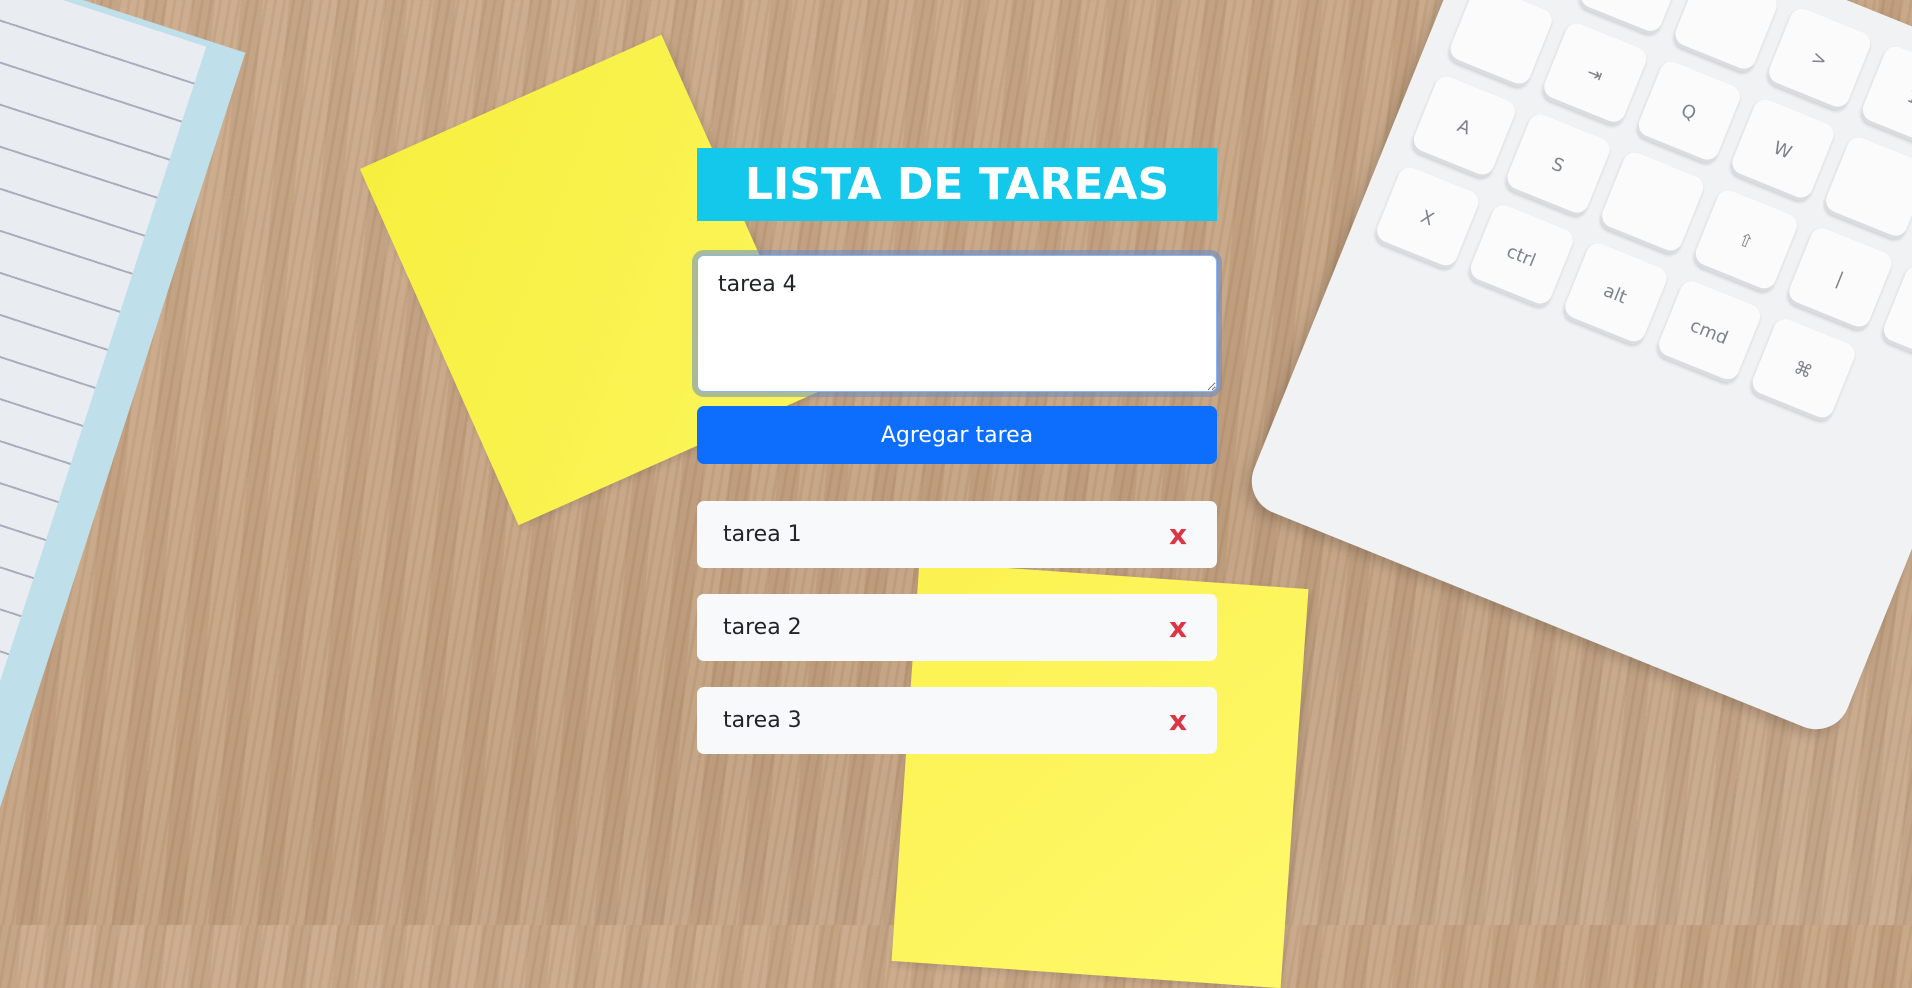 The height and width of the screenshot is (988, 1912). I want to click on task-input: tarea 4, so click(957, 323).